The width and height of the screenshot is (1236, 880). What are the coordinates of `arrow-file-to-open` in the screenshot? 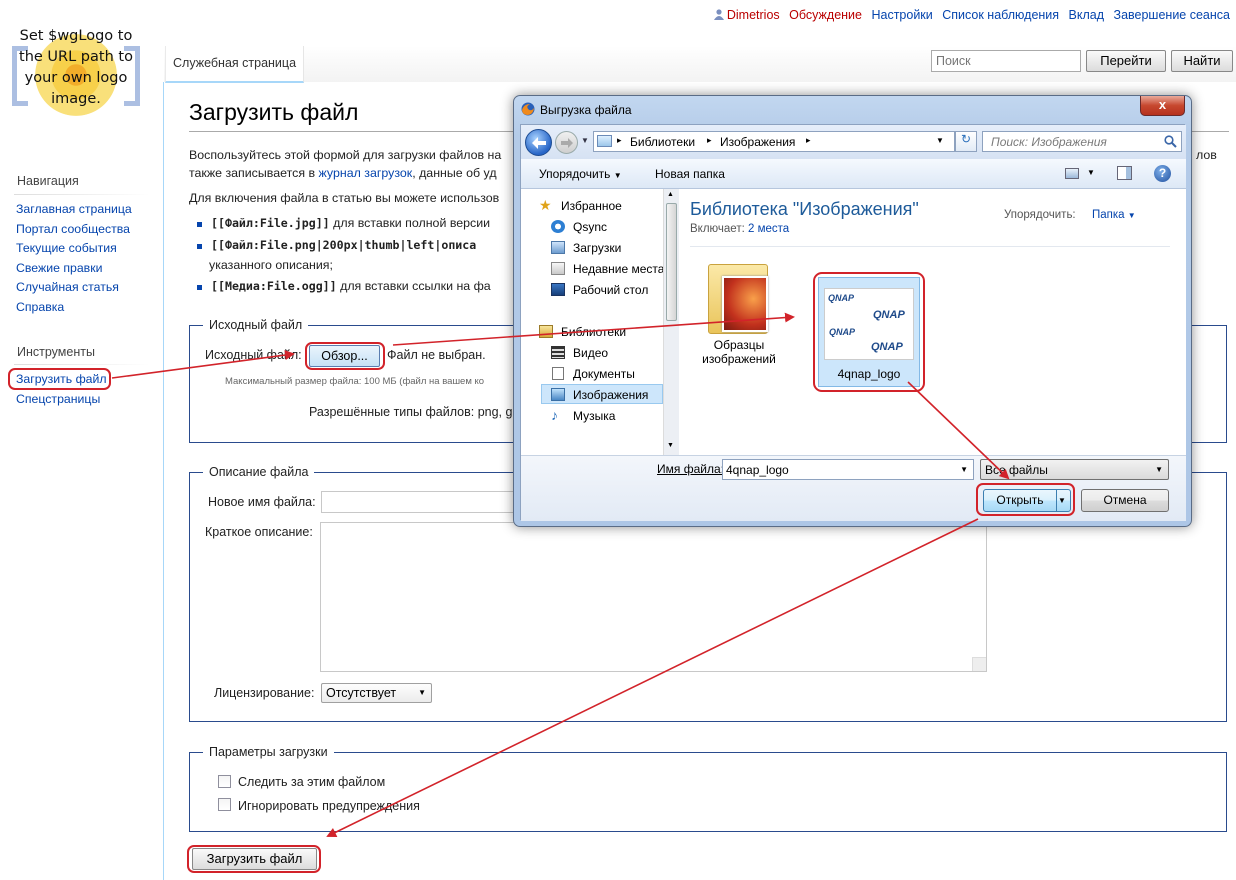 It's located at (958, 430).